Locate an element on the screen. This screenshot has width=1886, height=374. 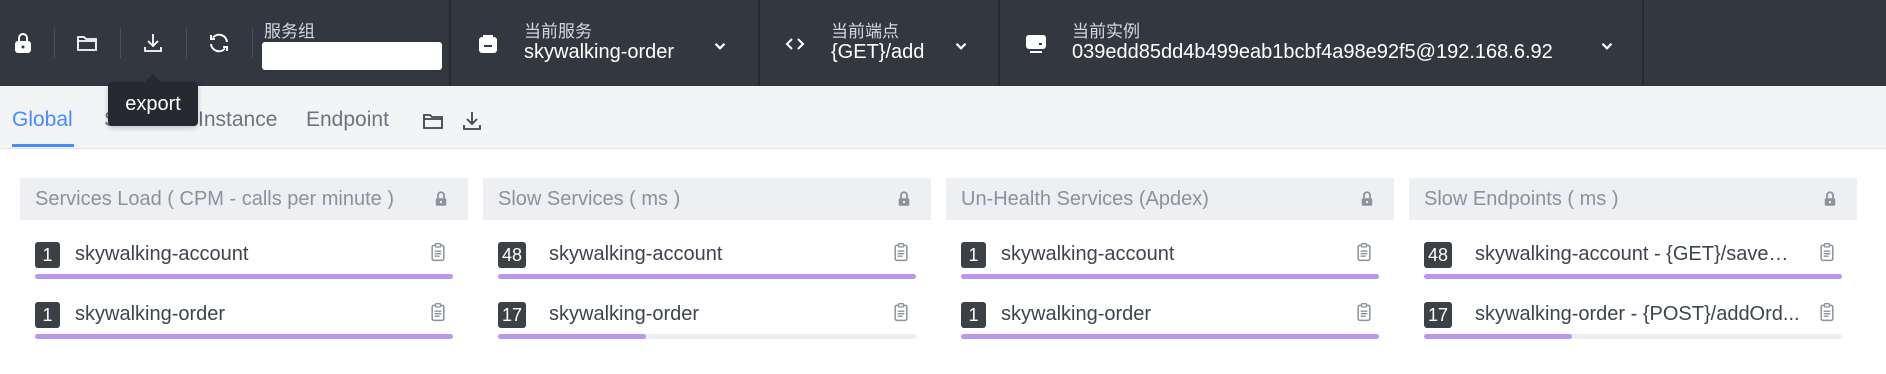
service-icon is located at coordinates (488, 44).